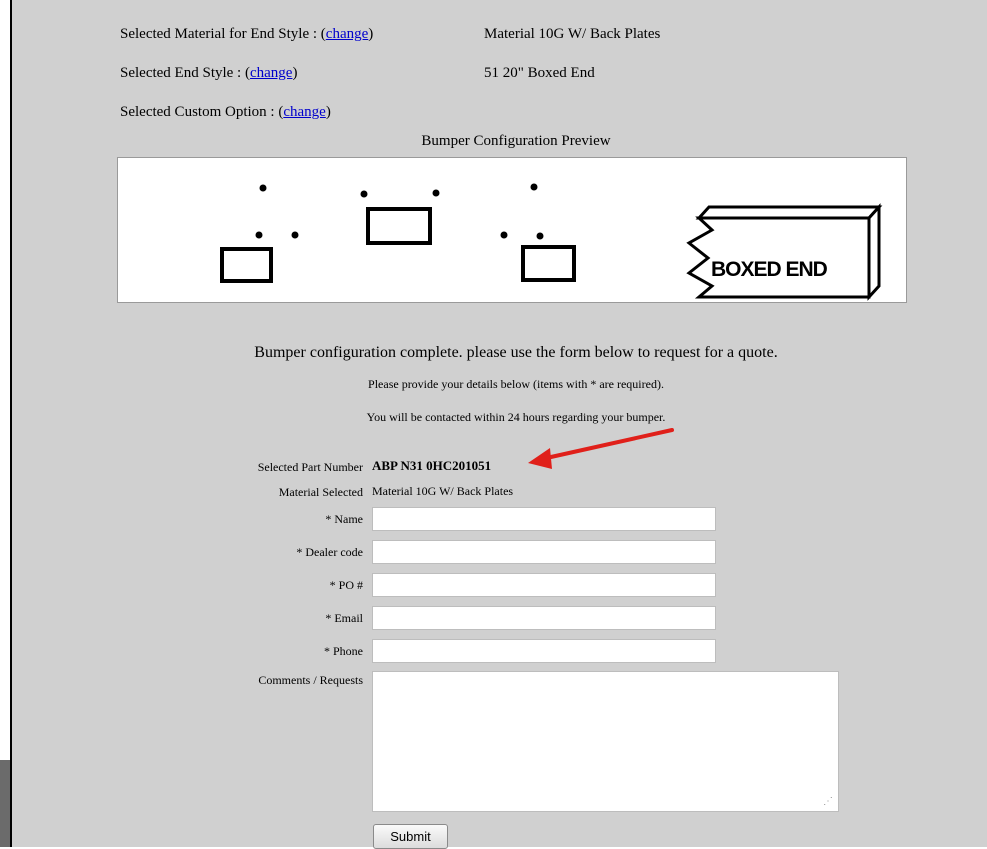  I want to click on comments-label: Comments / Requests, so click(310, 680).